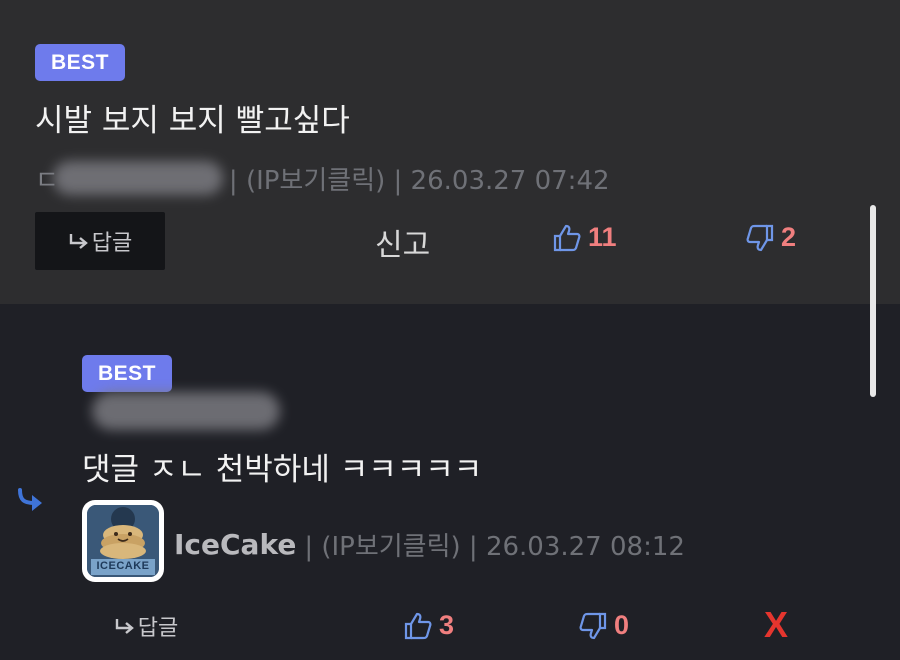  I want to click on scrollbar, so click(873, 301).